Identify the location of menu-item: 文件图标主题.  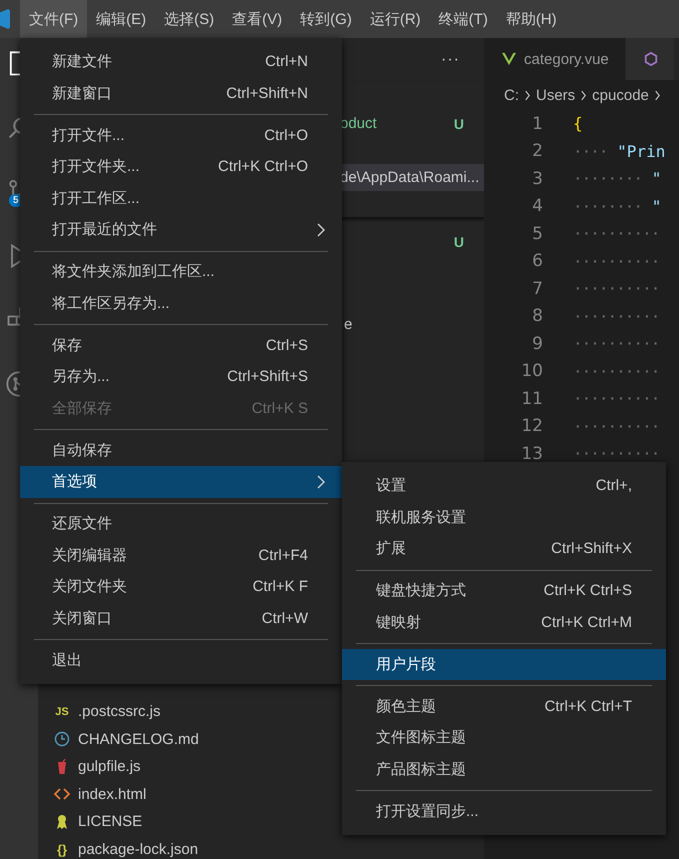
(504, 738).